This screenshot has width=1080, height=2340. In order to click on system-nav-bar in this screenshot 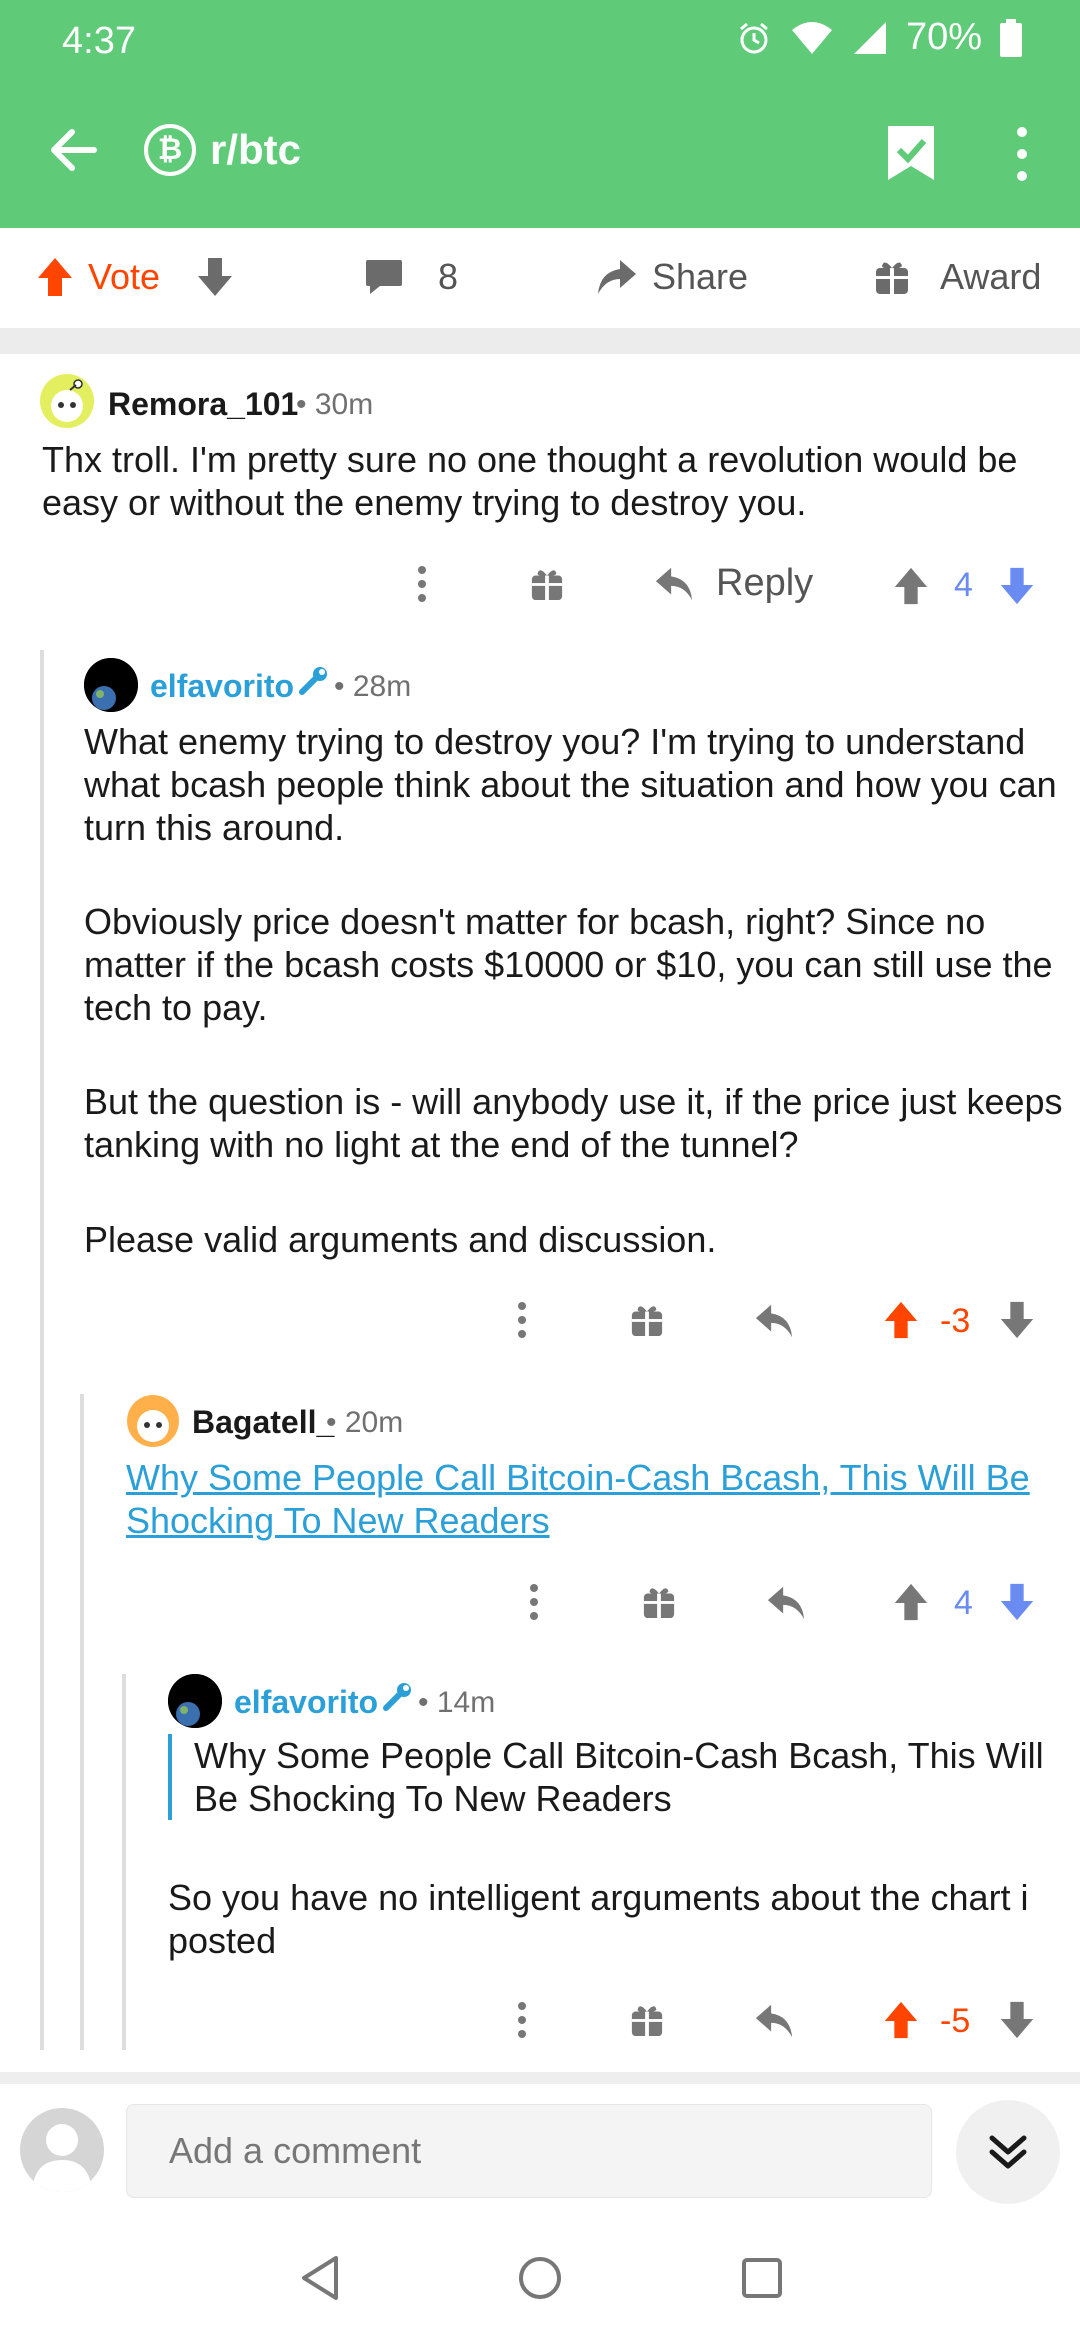, I will do `click(540, 2277)`.